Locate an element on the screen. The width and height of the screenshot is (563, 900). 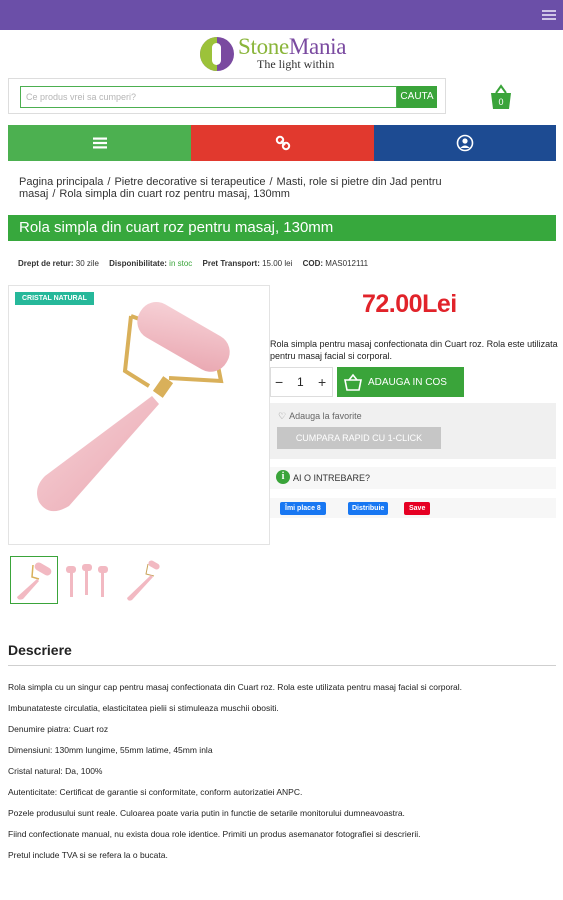
add-to-favorites-link: ♡ Adauga la favorite is located at coordinates (320, 416).